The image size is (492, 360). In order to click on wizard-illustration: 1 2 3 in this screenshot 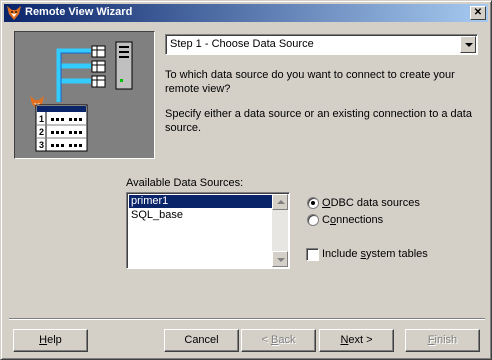, I will do `click(84, 95)`.